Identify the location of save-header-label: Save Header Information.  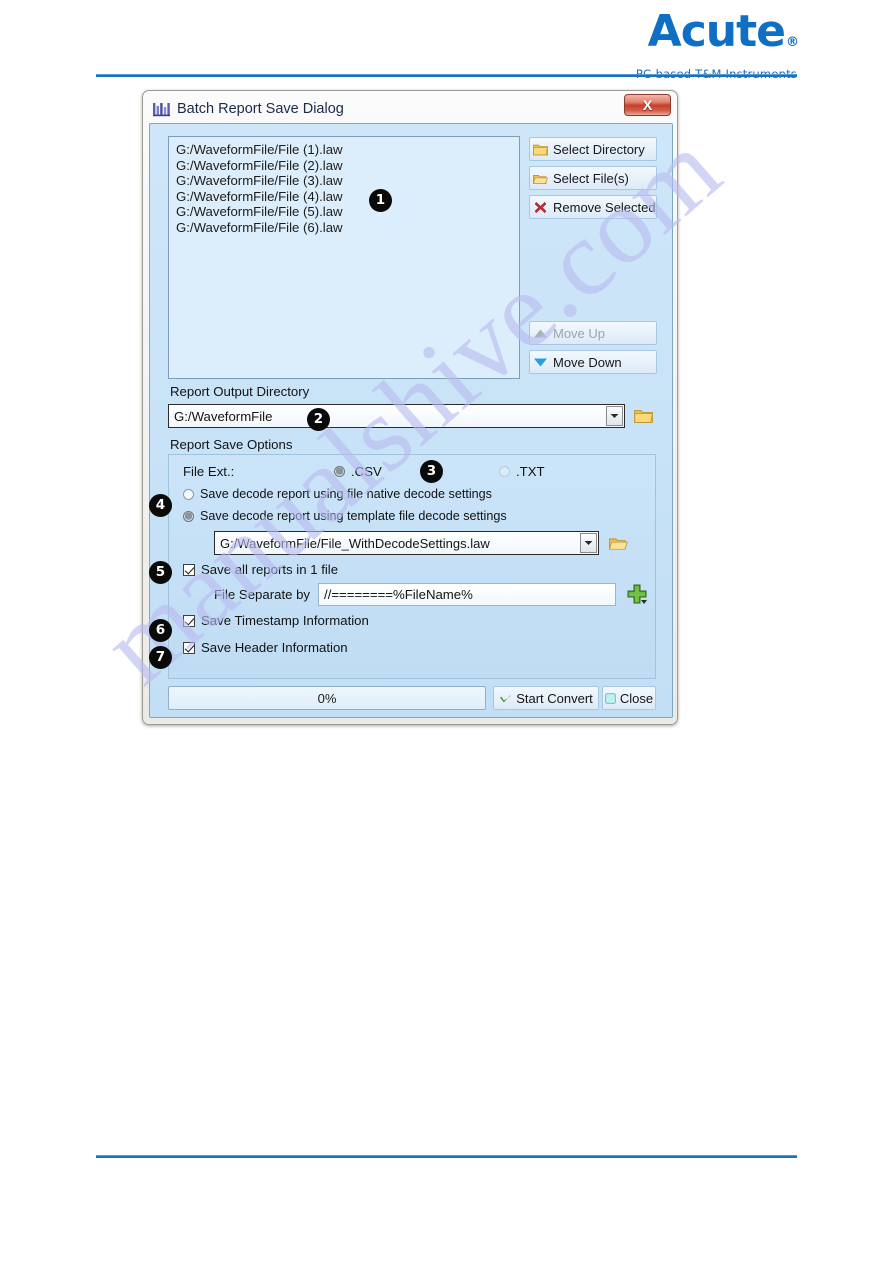
(274, 647).